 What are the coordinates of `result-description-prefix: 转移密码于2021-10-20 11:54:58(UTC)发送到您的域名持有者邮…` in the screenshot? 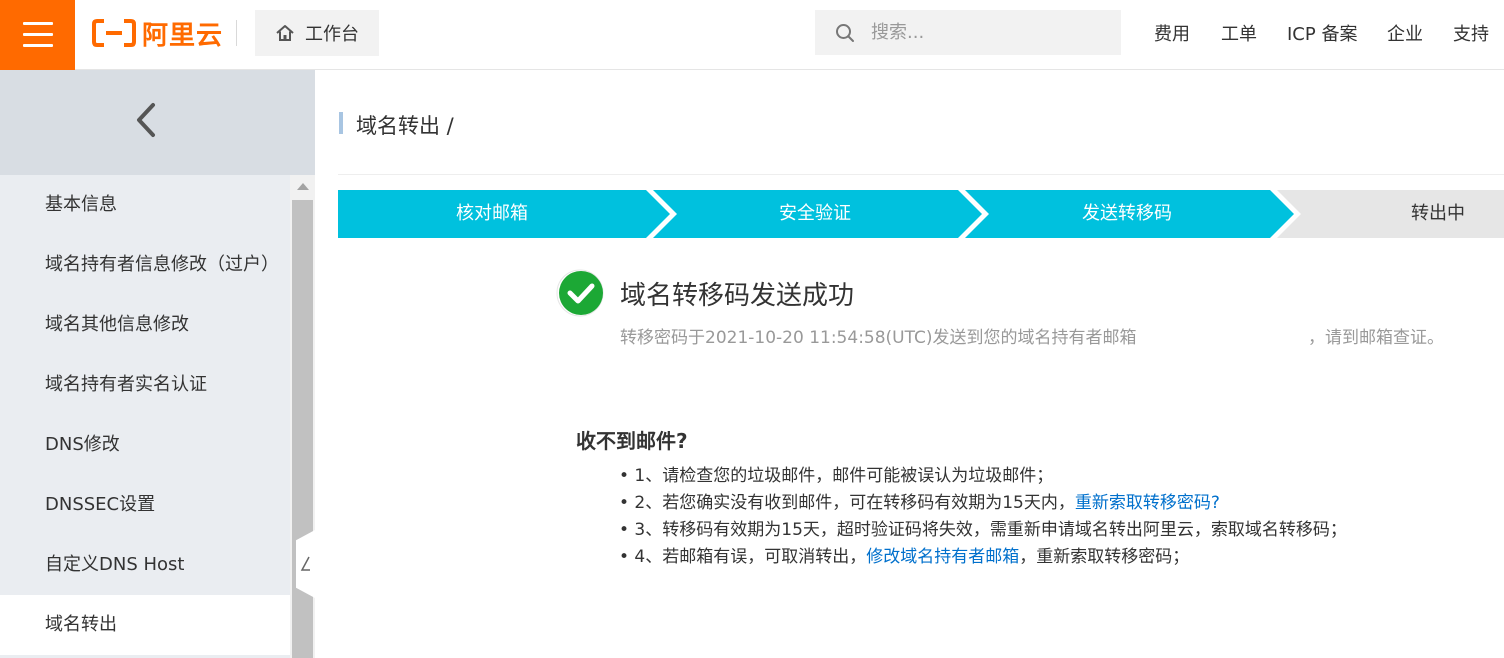 It's located at (878, 338).